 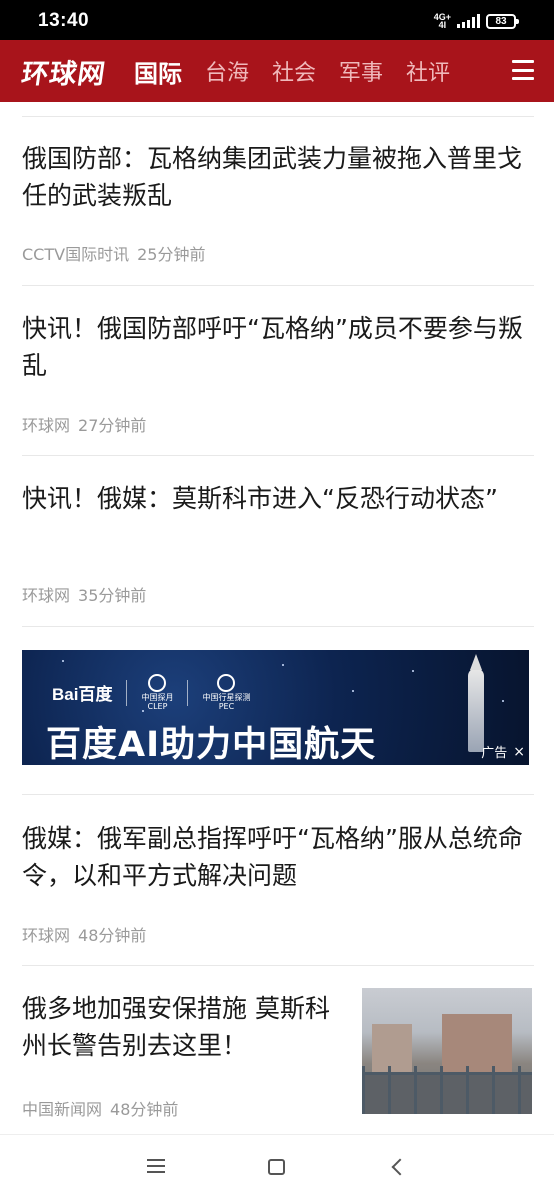 I want to click on news-title: 快讯！俄媒：莫斯科市进入“反恐行动状态”, so click(x=278, y=498).